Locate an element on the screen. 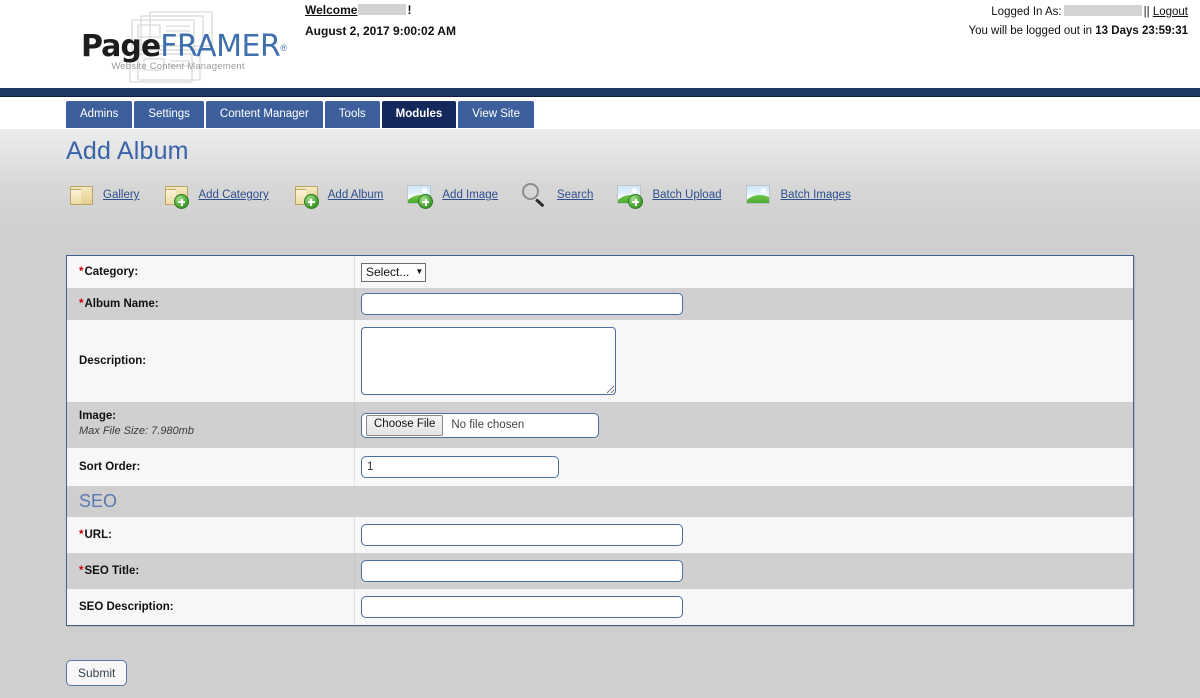  toolbar-item-gallery: Gallery is located at coordinates (102, 195).